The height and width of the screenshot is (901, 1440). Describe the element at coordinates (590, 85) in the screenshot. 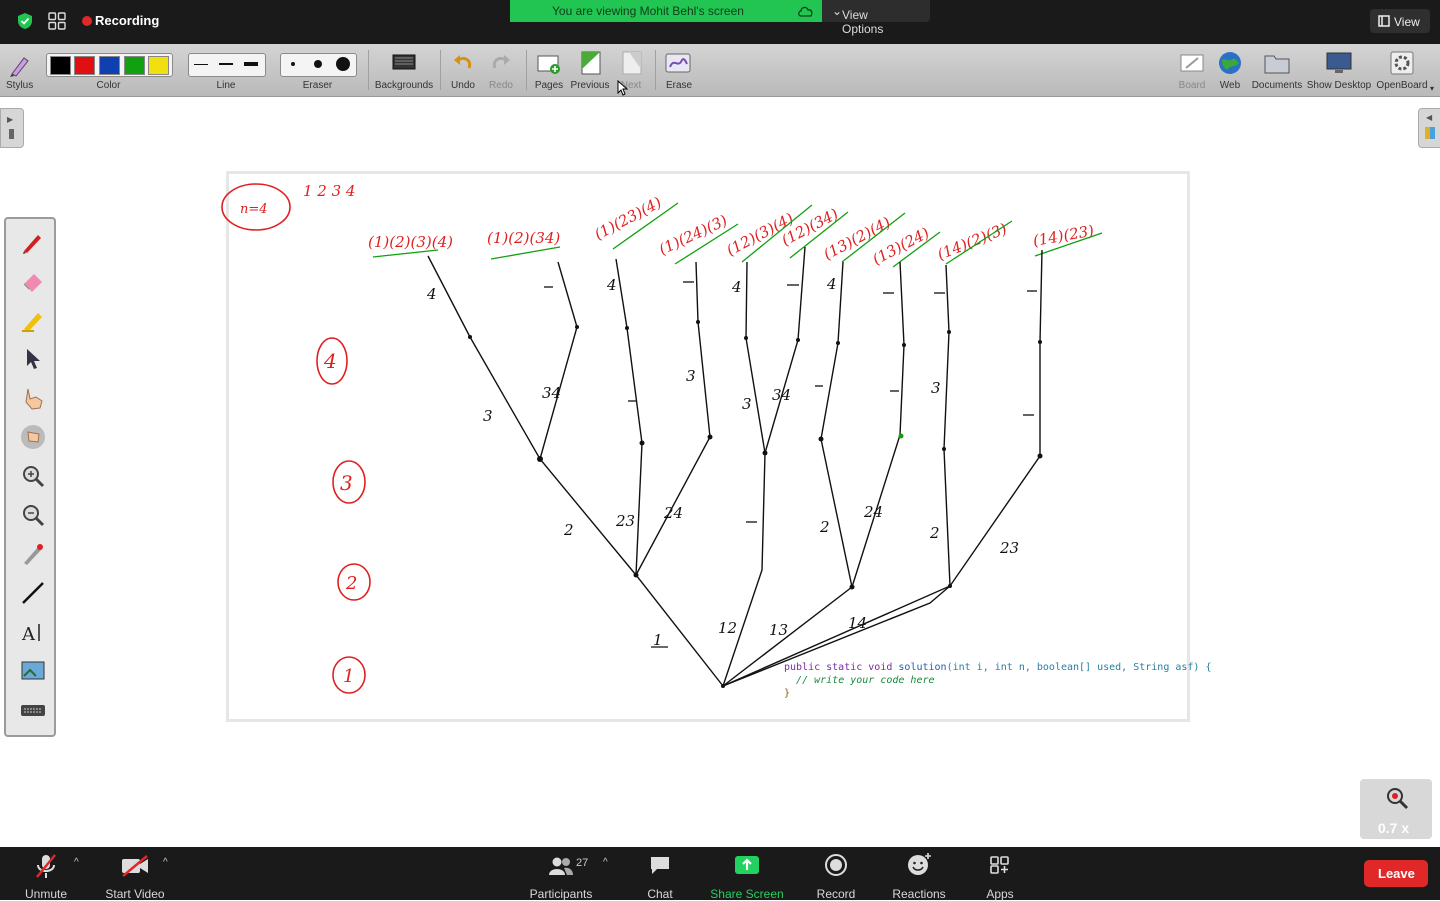

I see `previous-label: Previous` at that location.